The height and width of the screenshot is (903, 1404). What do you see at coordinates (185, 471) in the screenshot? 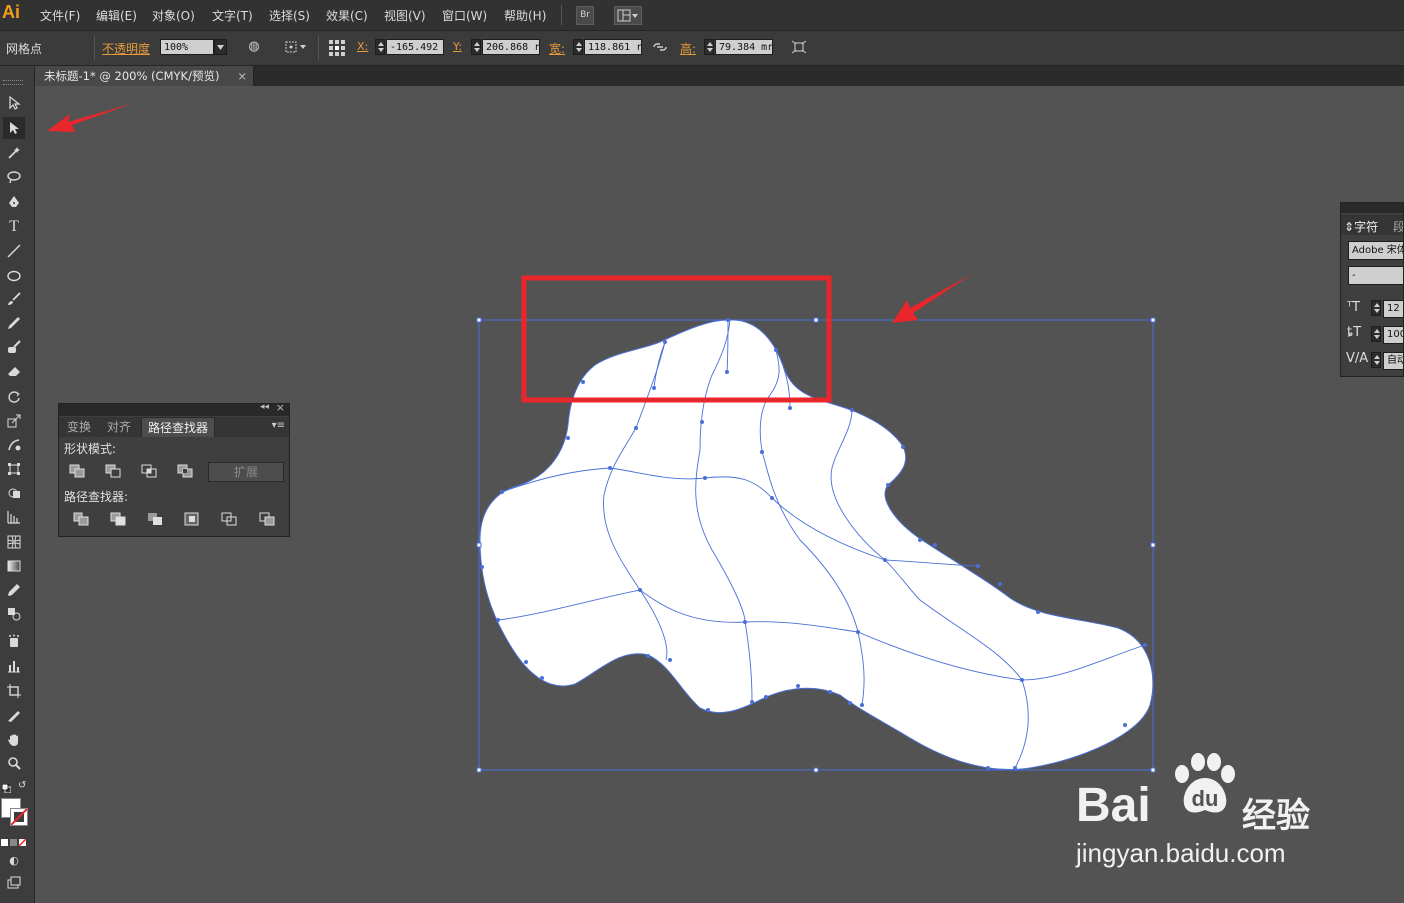
I see `exclude-icon` at bounding box center [185, 471].